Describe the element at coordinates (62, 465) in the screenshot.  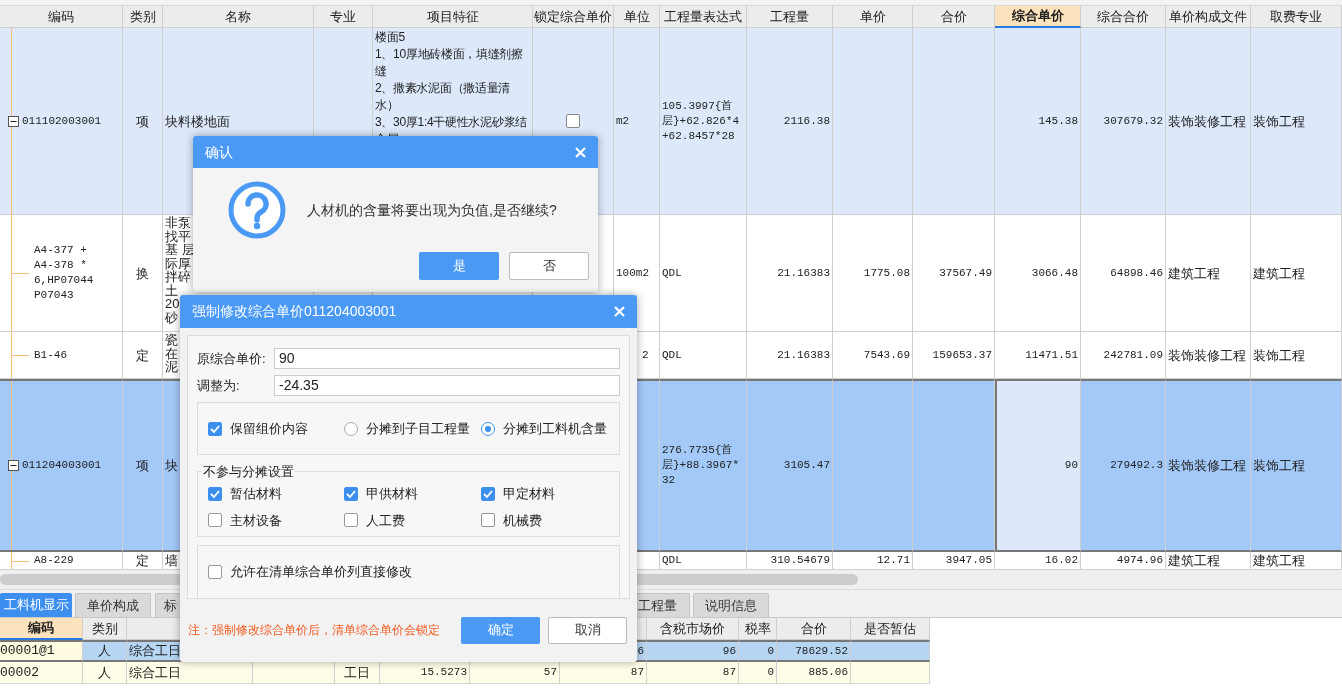
I see `code-text: 011204003001` at that location.